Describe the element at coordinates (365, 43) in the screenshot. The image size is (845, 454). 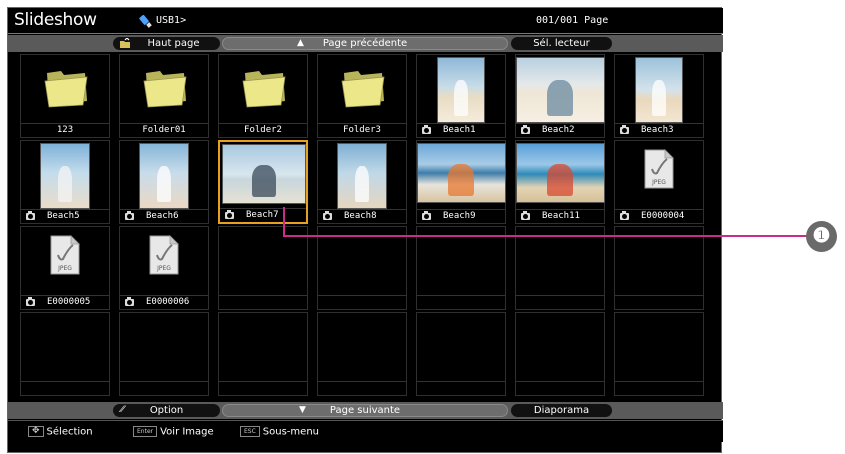
I see `previous-page-button: ▲ Page précédente` at that location.